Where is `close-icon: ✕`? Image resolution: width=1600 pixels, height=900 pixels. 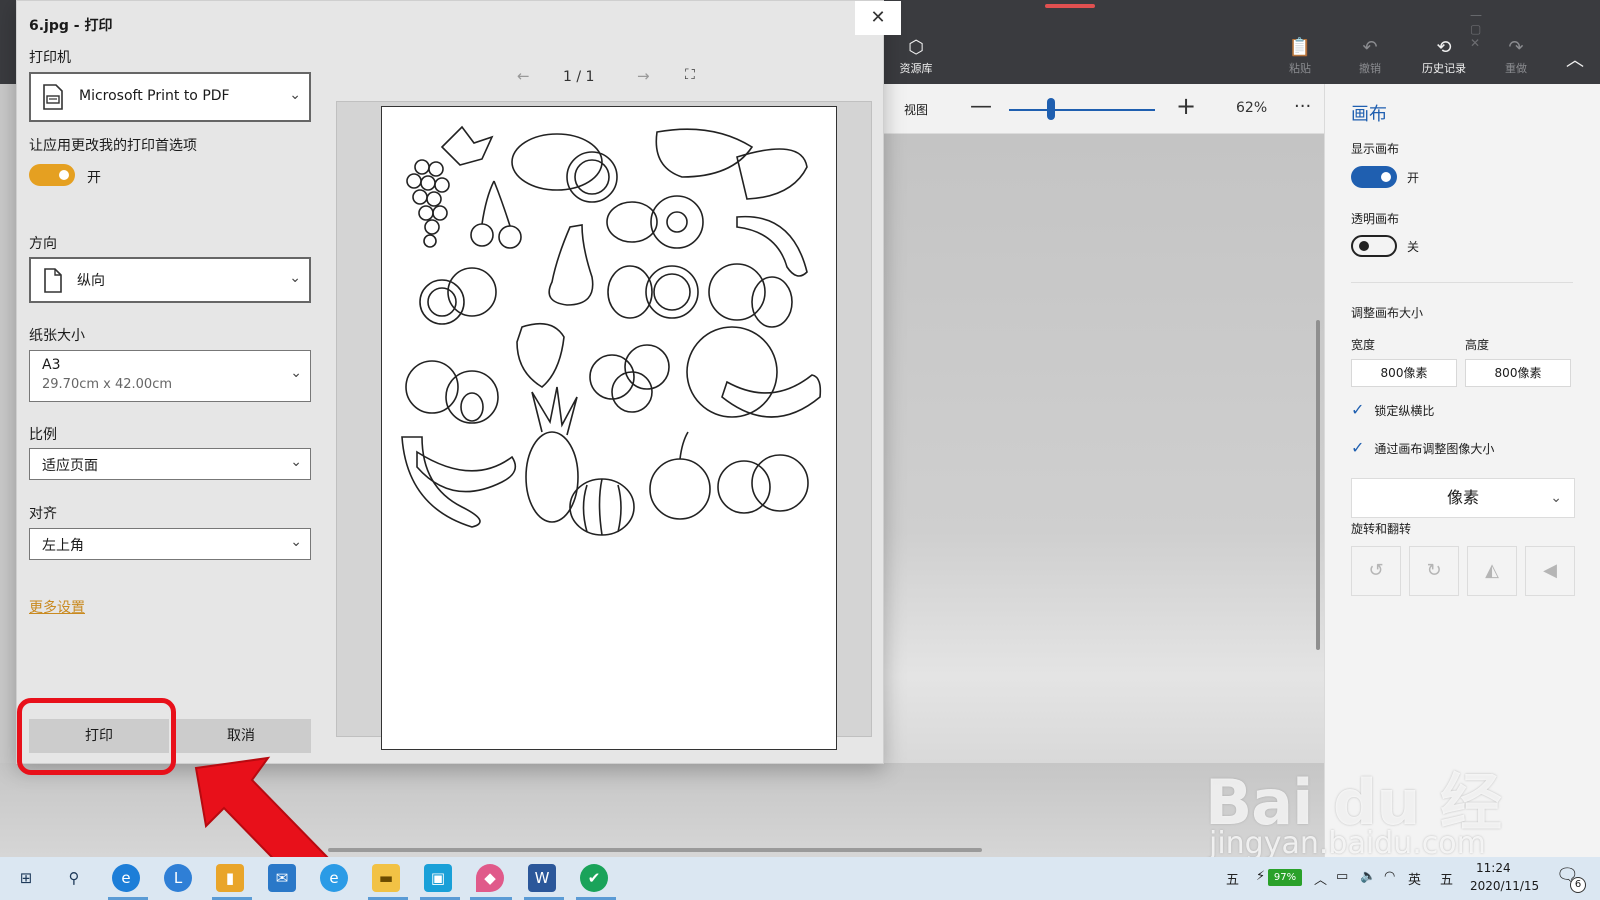
close-icon: ✕ is located at coordinates (878, 17).